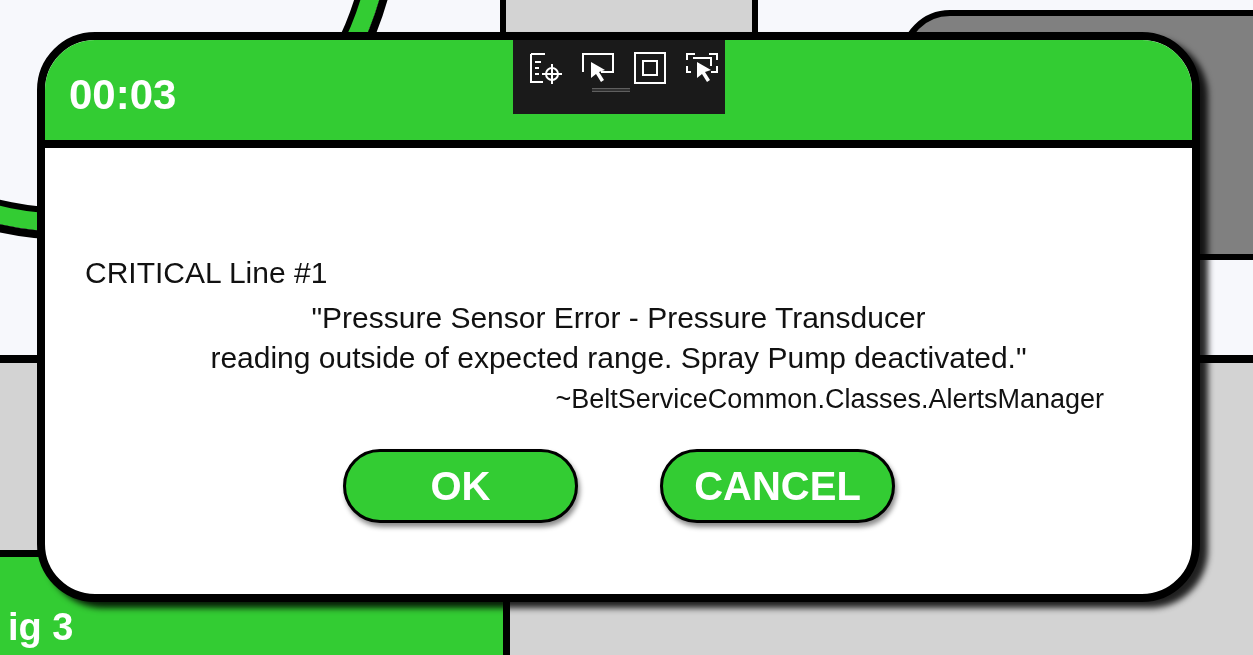  Describe the element at coordinates (546, 68) in the screenshot. I see `select-element-icon` at that location.